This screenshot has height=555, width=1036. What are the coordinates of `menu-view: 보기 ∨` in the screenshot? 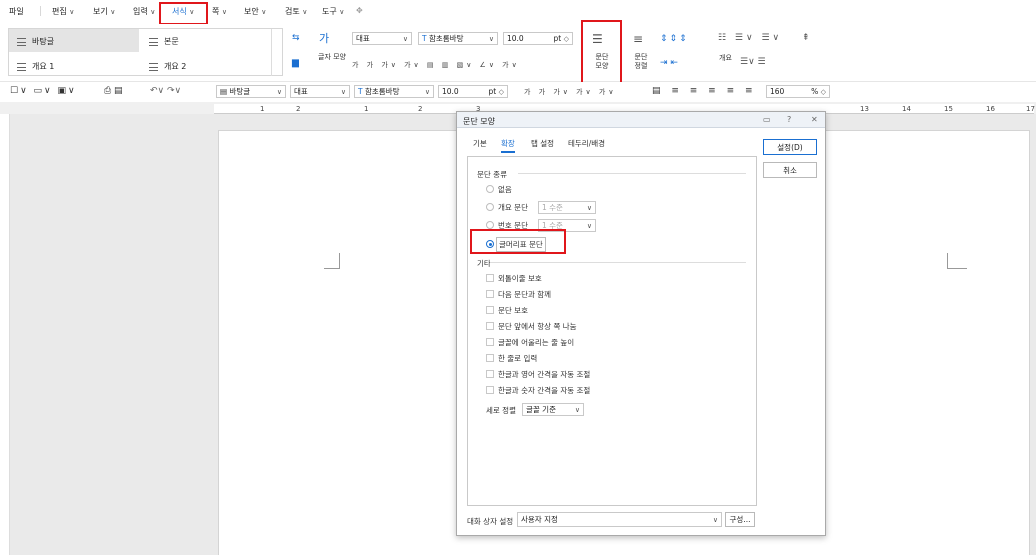 It's located at (104, 11).